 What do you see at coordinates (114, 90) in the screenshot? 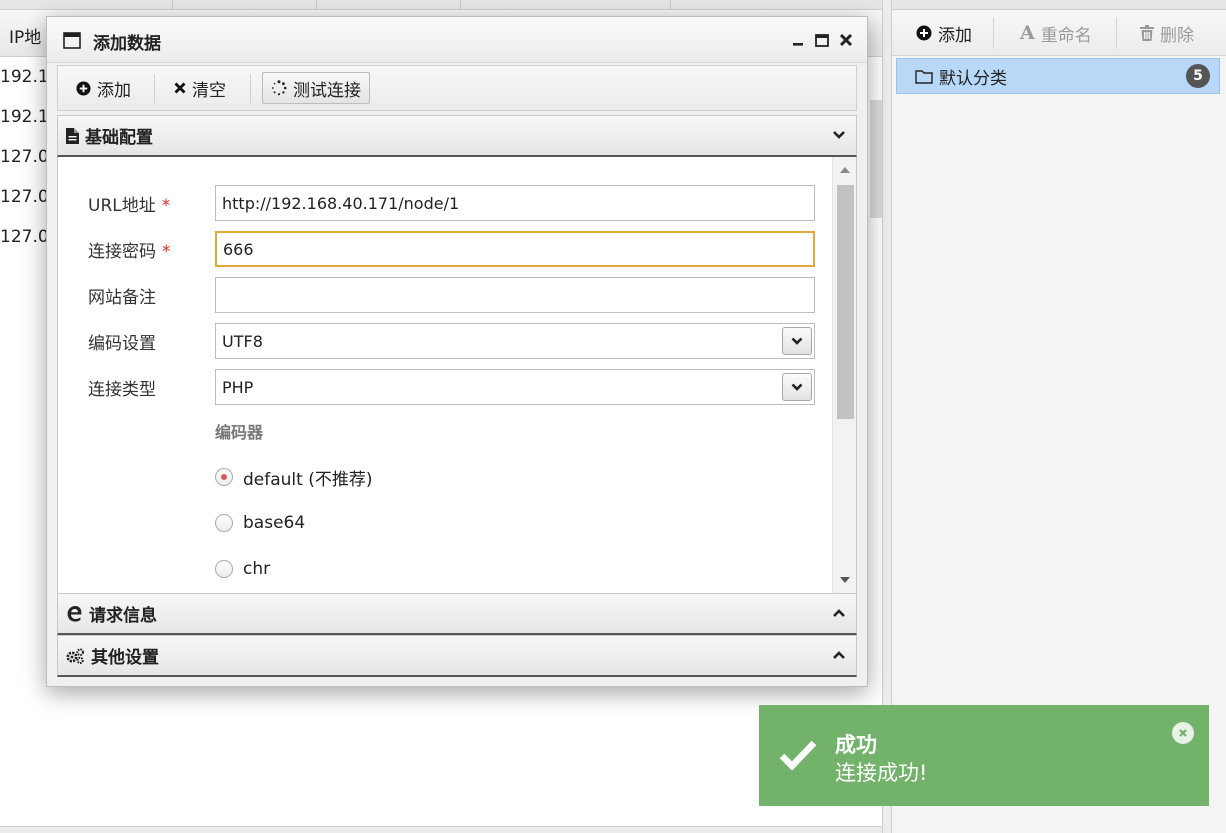
I see `add-label: 添加` at bounding box center [114, 90].